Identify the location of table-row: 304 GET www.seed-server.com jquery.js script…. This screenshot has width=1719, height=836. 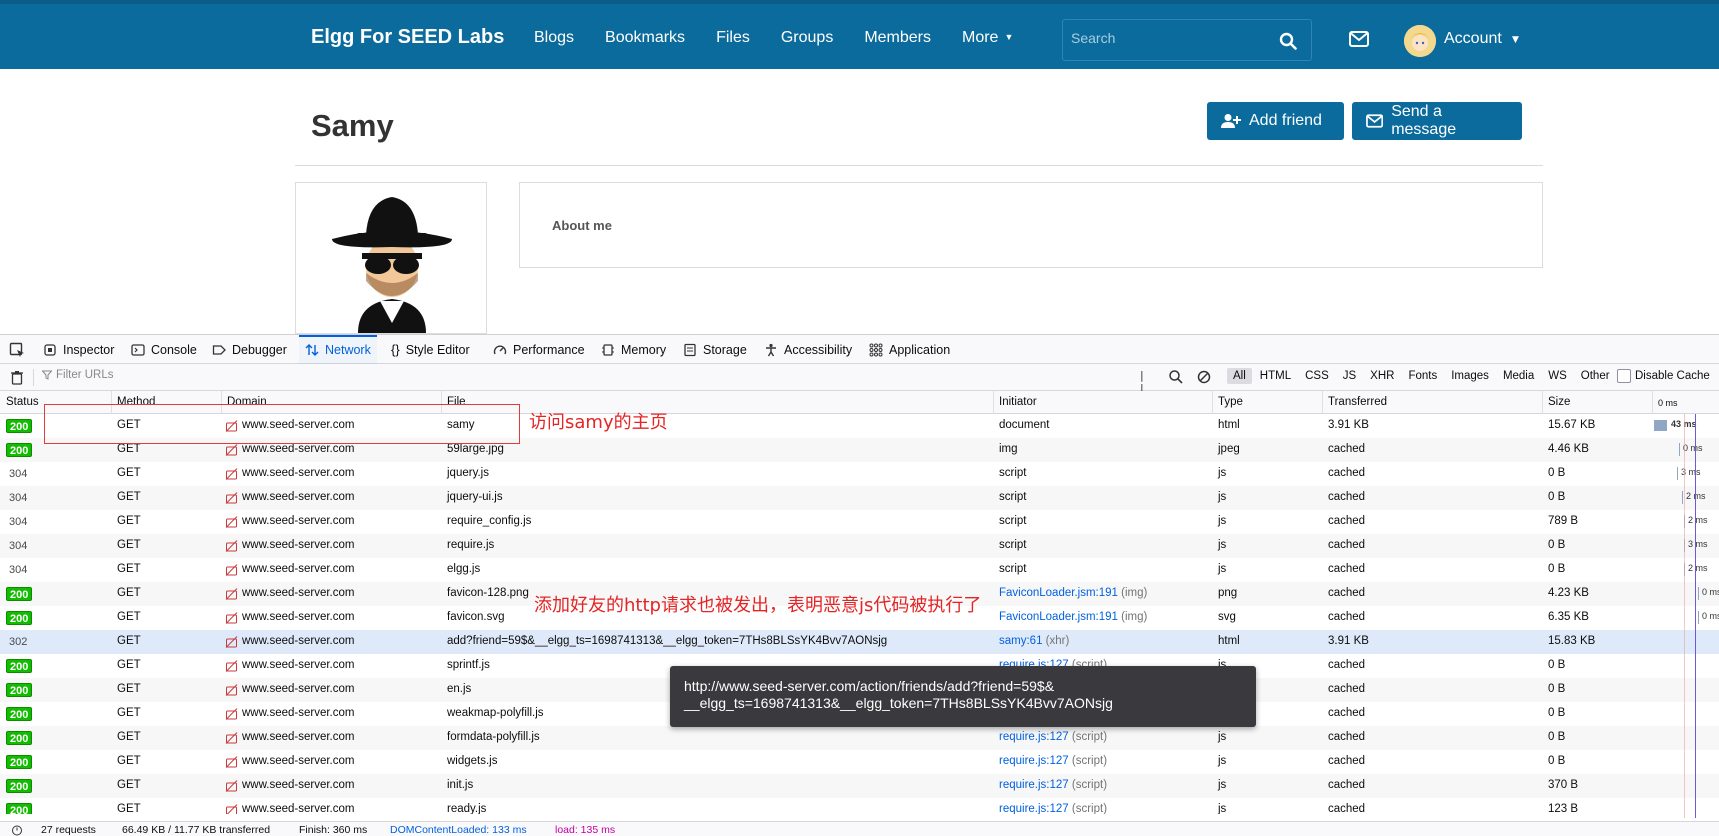
(859, 474).